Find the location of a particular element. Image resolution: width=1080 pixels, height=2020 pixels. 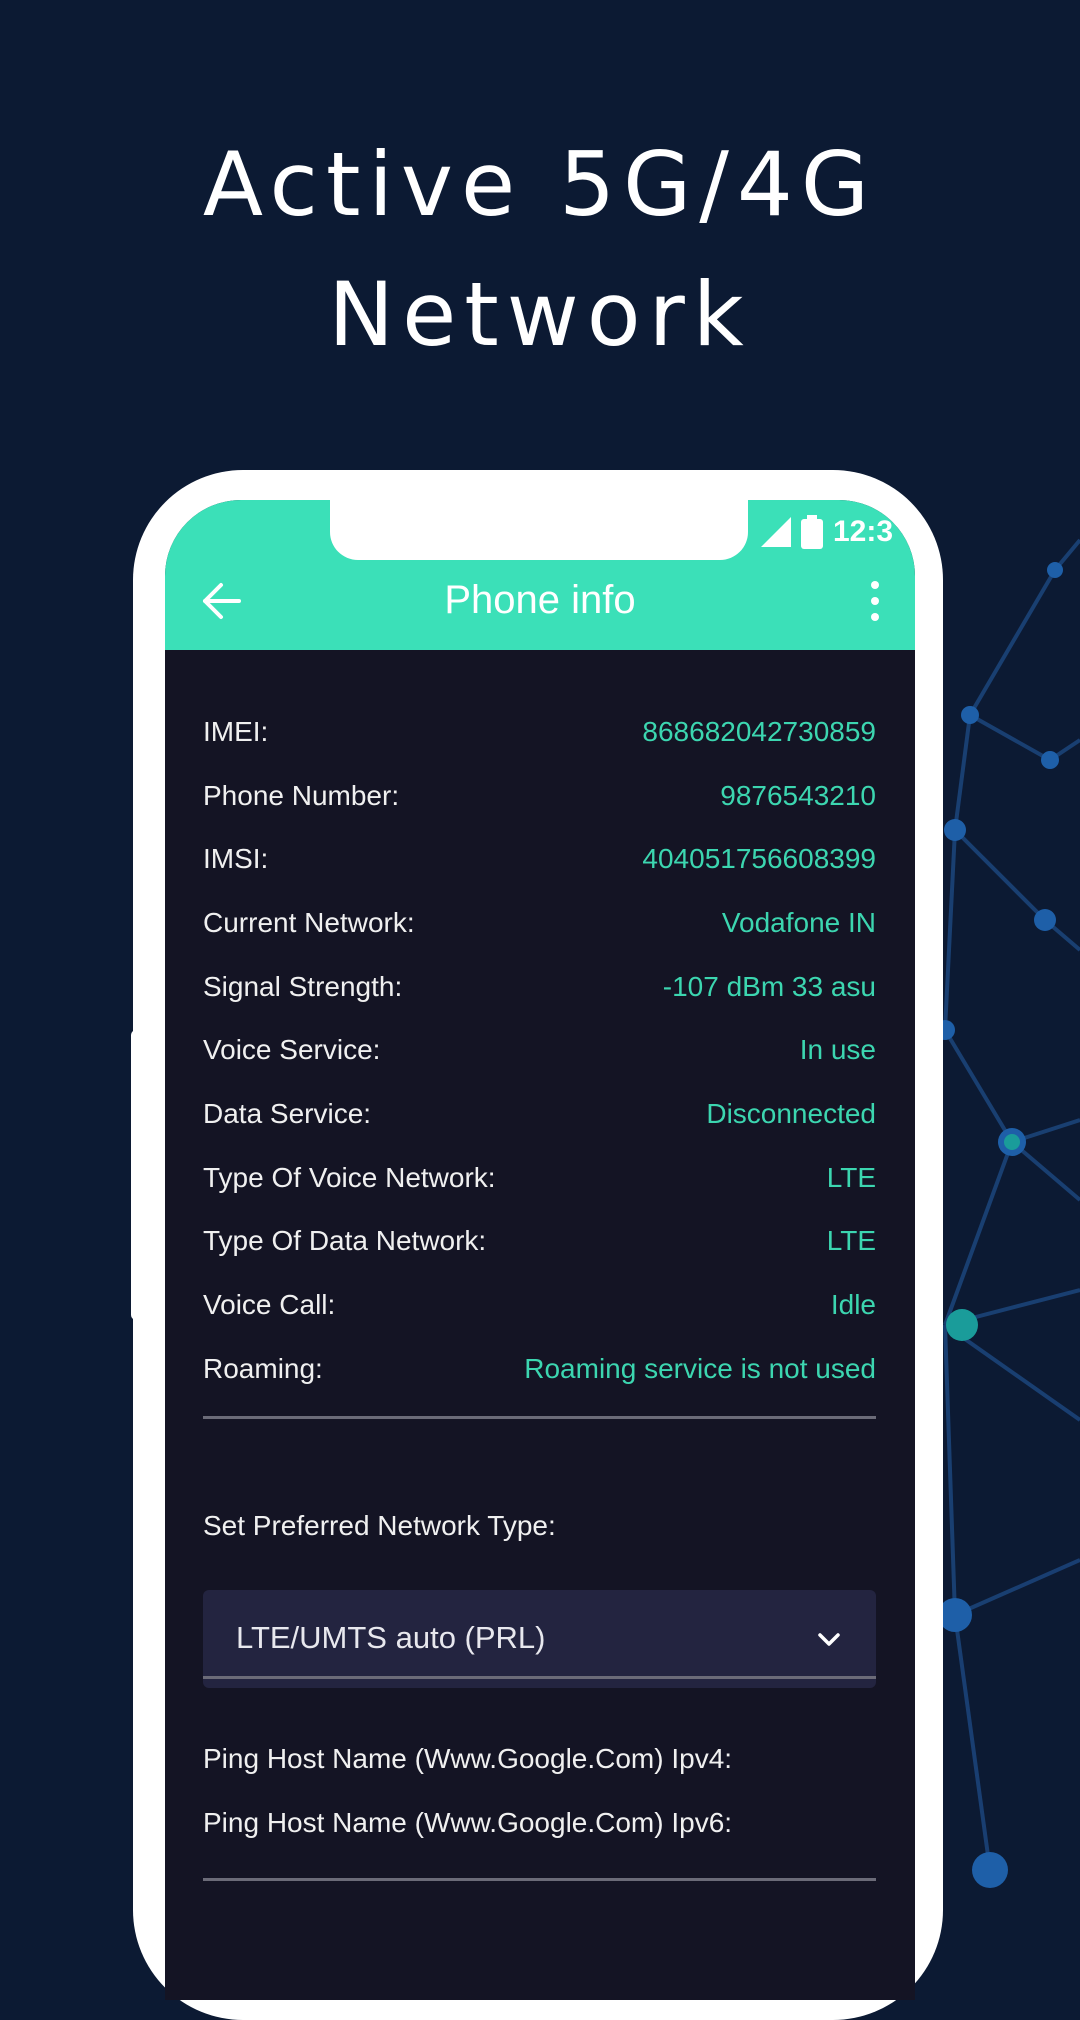

info-label: IMEI: is located at coordinates (236, 731).